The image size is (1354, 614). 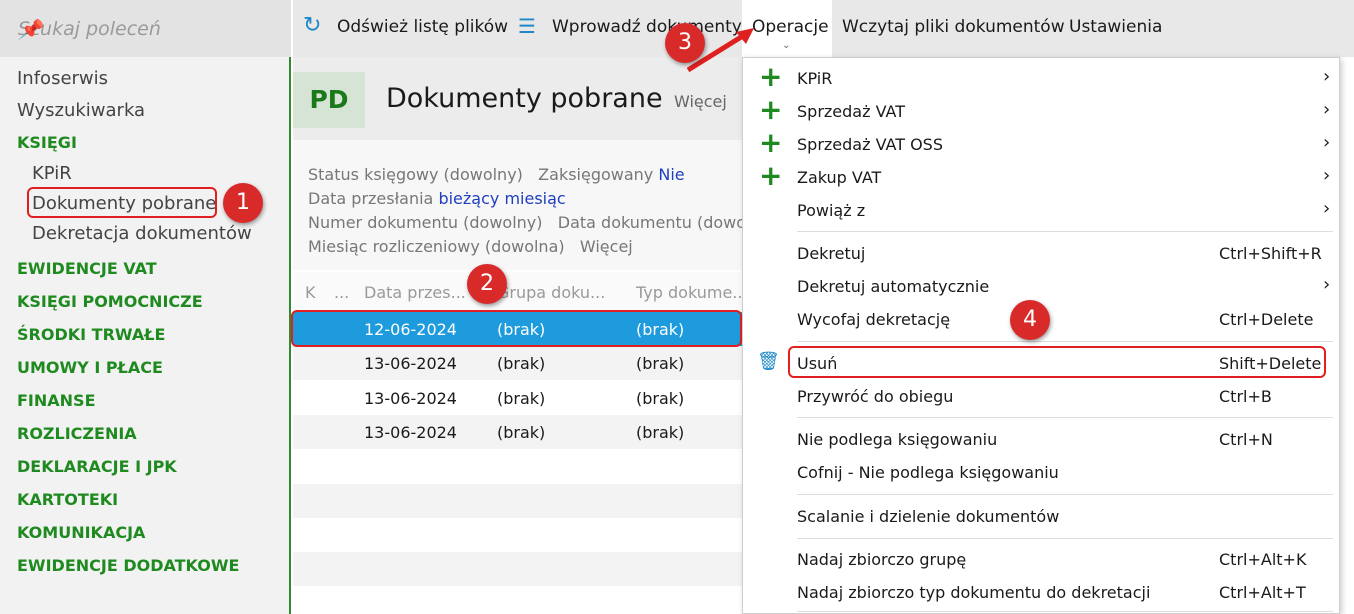 What do you see at coordinates (52, 173) in the screenshot?
I see `nav-kpir: KPiR` at bounding box center [52, 173].